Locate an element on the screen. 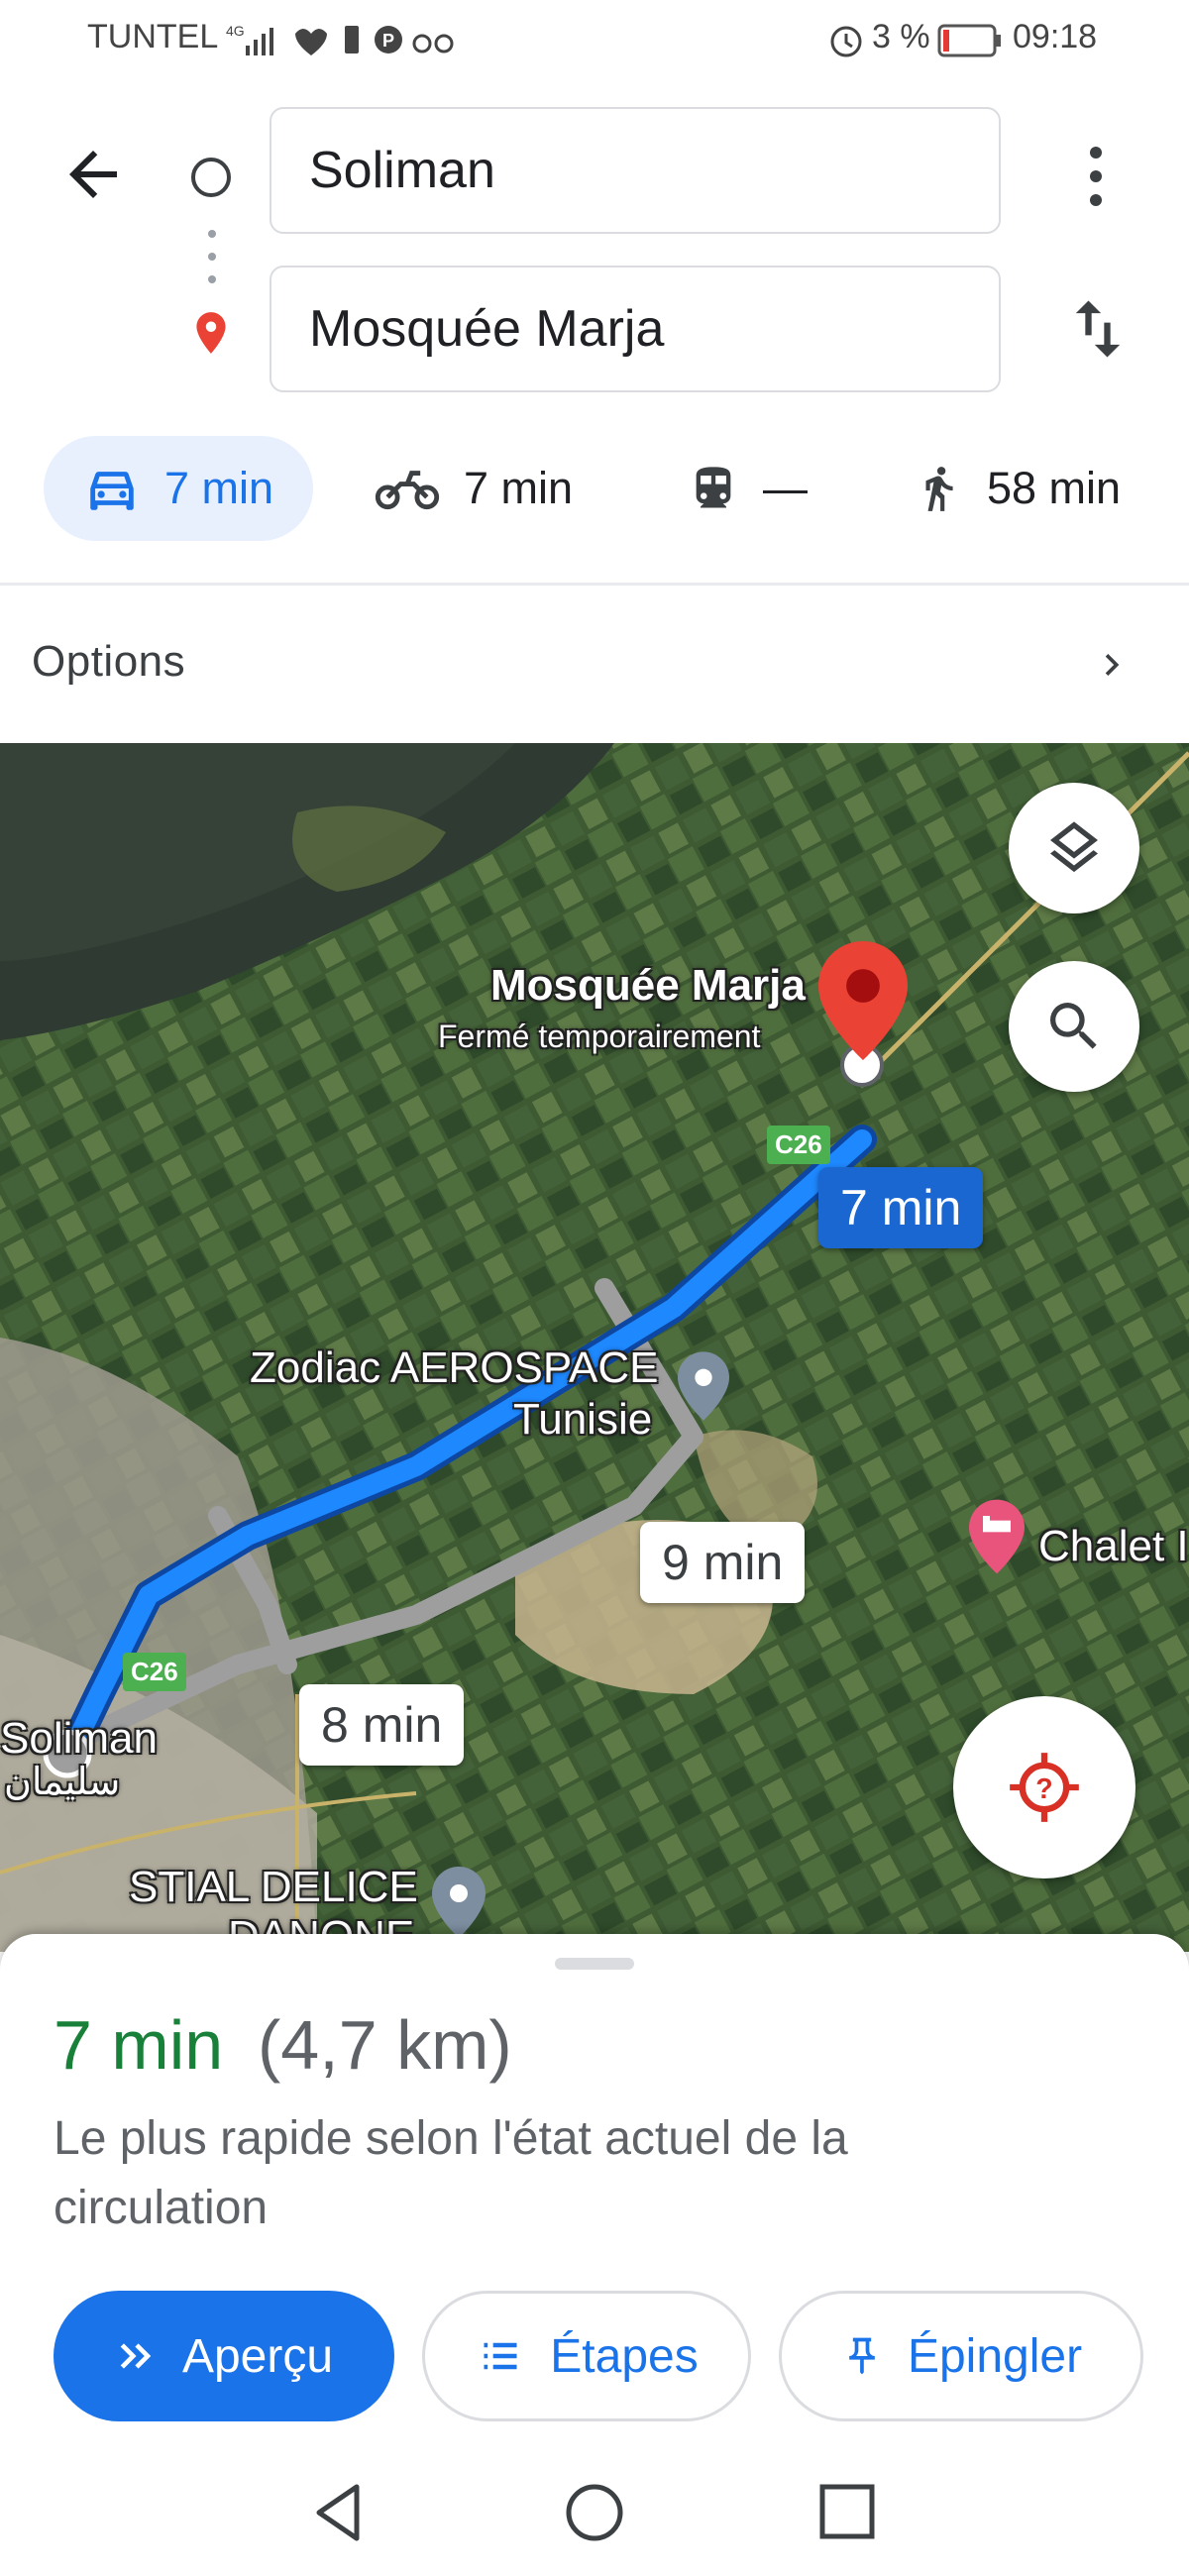 Image resolution: width=1189 pixels, height=2576 pixels. swap-icon is located at coordinates (1097, 329).